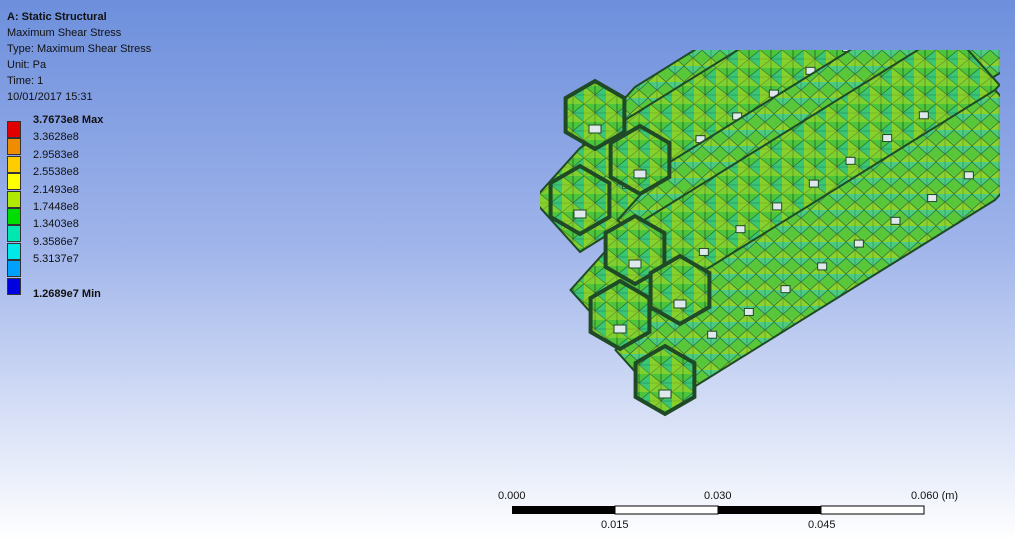 The image size is (1015, 541). I want to click on legend-label: 3.7673e8 Max, so click(68, 120).